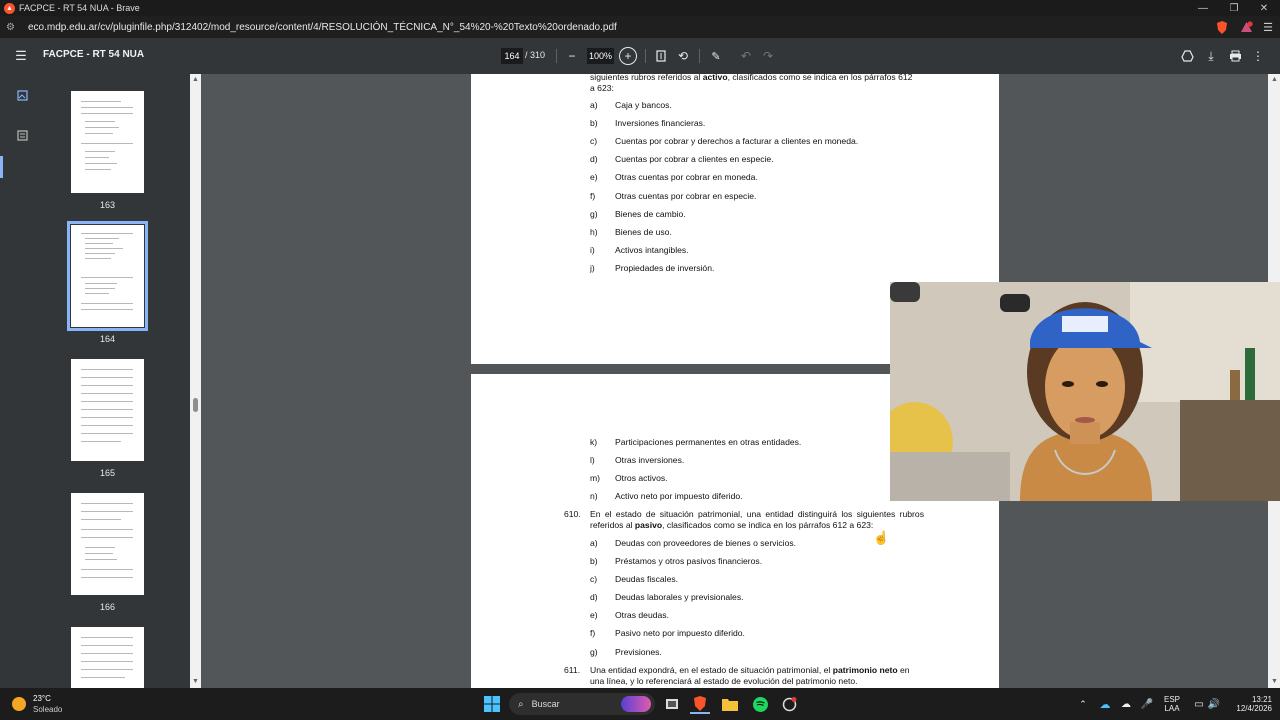 This screenshot has width=1280, height=720. What do you see at coordinates (1235, 56) in the screenshot?
I see `print-icon` at bounding box center [1235, 56].